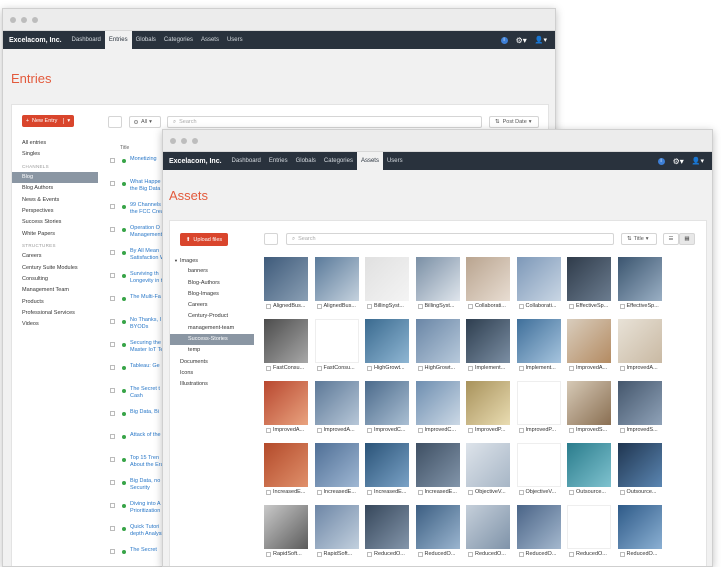 This screenshot has width=721, height=567. Describe the element at coordinates (145, 297) in the screenshot. I see `entry-title: The Multi-Fa` at that location.